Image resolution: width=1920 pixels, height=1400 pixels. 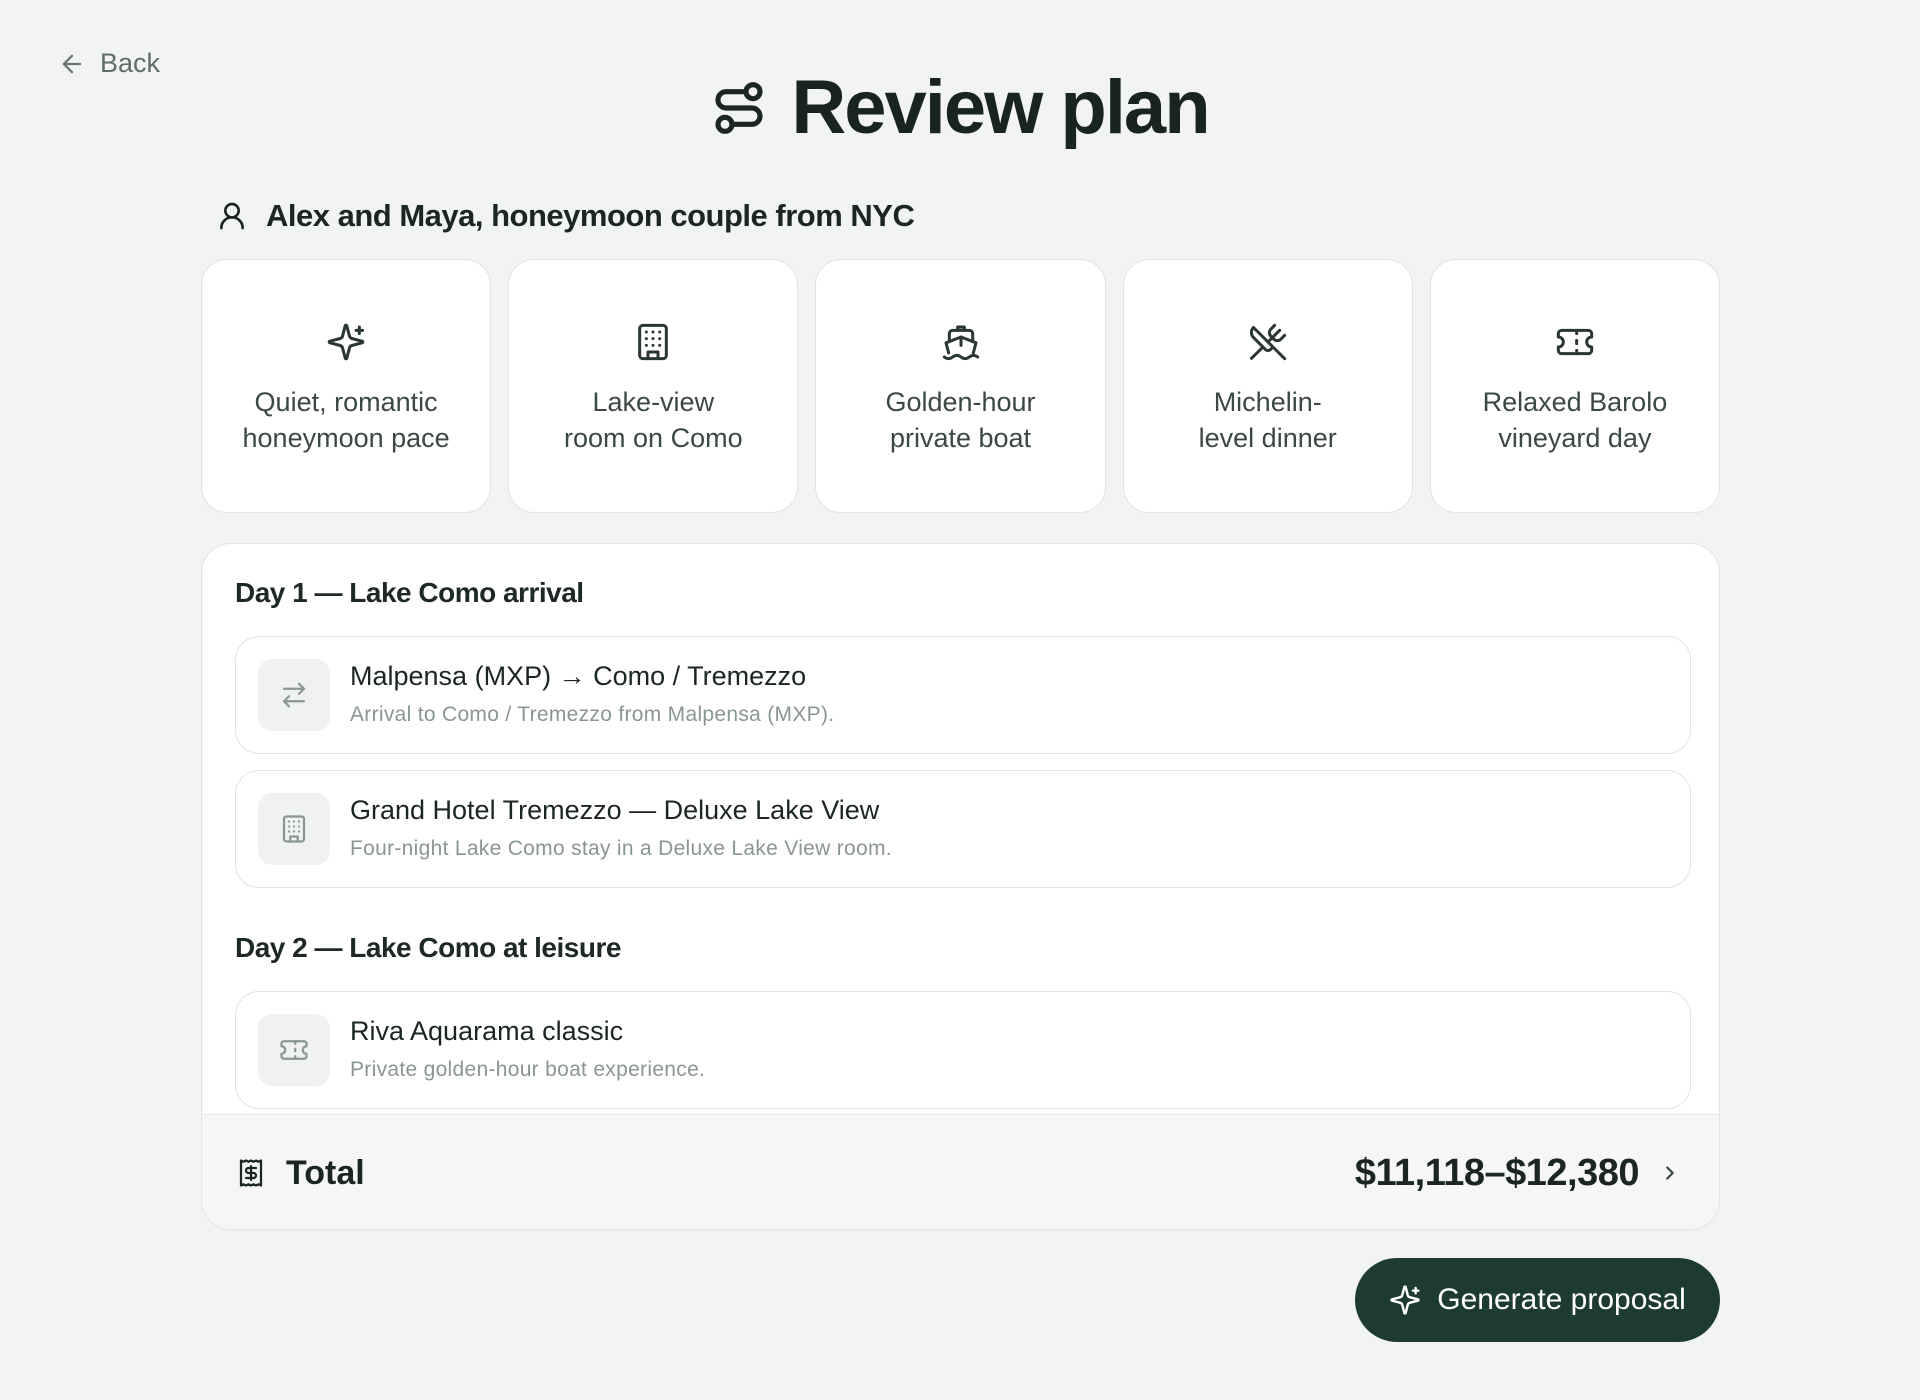 What do you see at coordinates (1267, 438) in the screenshot?
I see `highlight-line: level dinner` at bounding box center [1267, 438].